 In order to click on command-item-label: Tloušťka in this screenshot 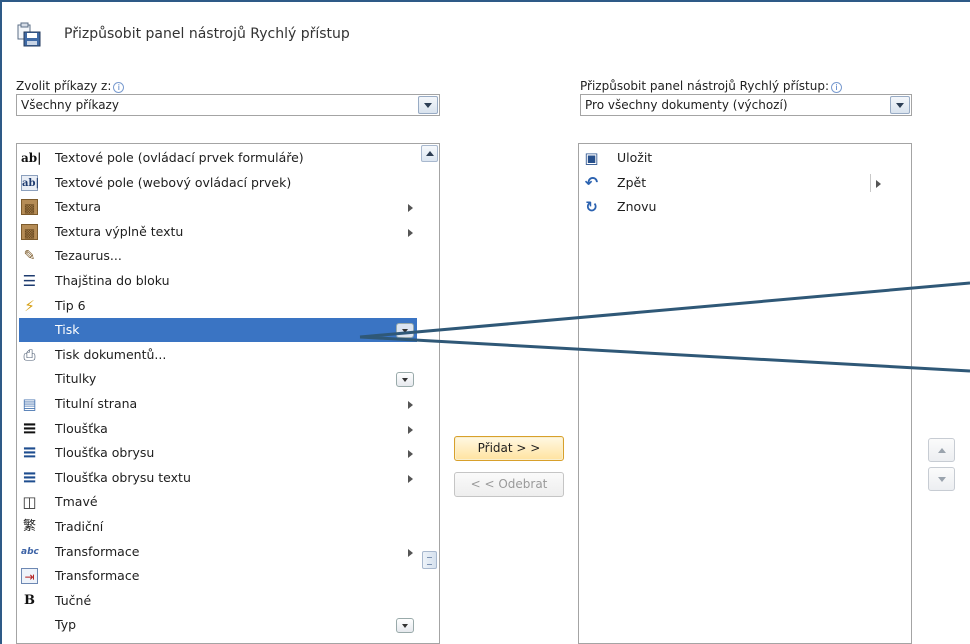, I will do `click(81, 428)`.